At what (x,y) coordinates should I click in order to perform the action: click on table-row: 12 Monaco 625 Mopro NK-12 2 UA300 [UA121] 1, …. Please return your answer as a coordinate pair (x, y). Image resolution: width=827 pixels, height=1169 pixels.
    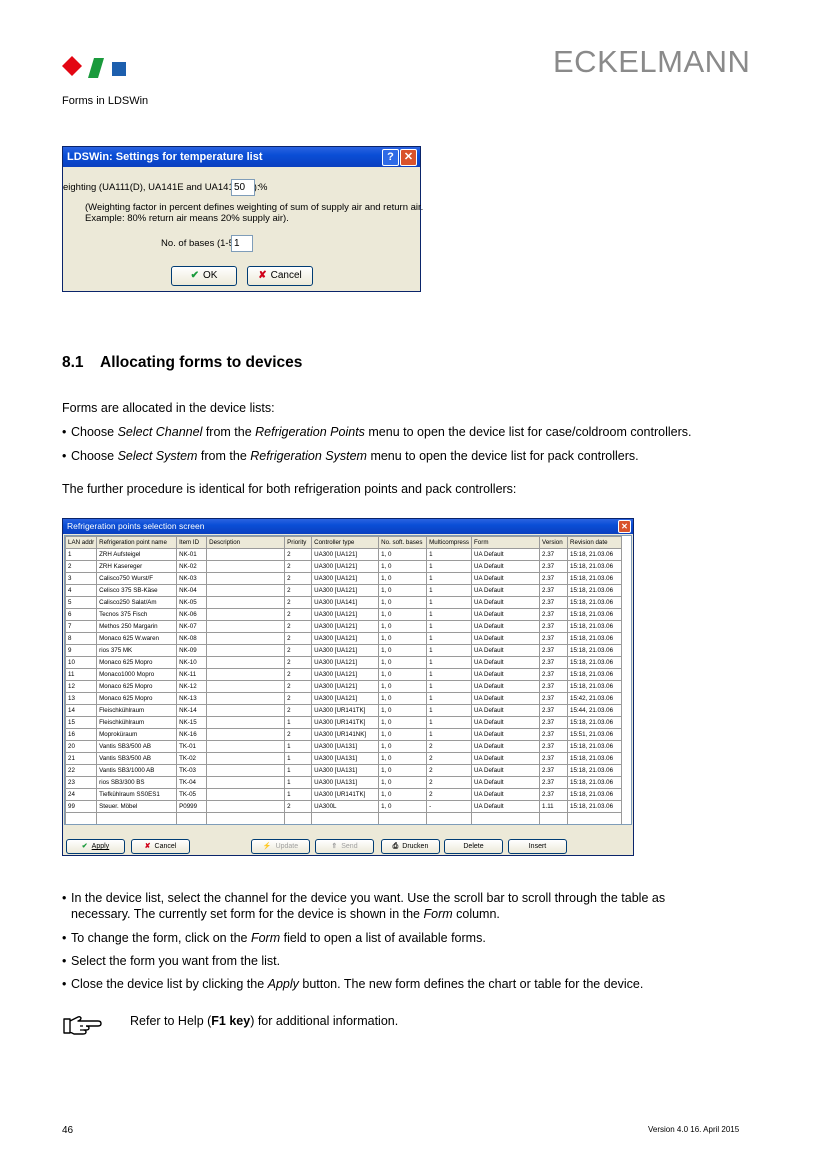
    Looking at the image, I should click on (344, 686).